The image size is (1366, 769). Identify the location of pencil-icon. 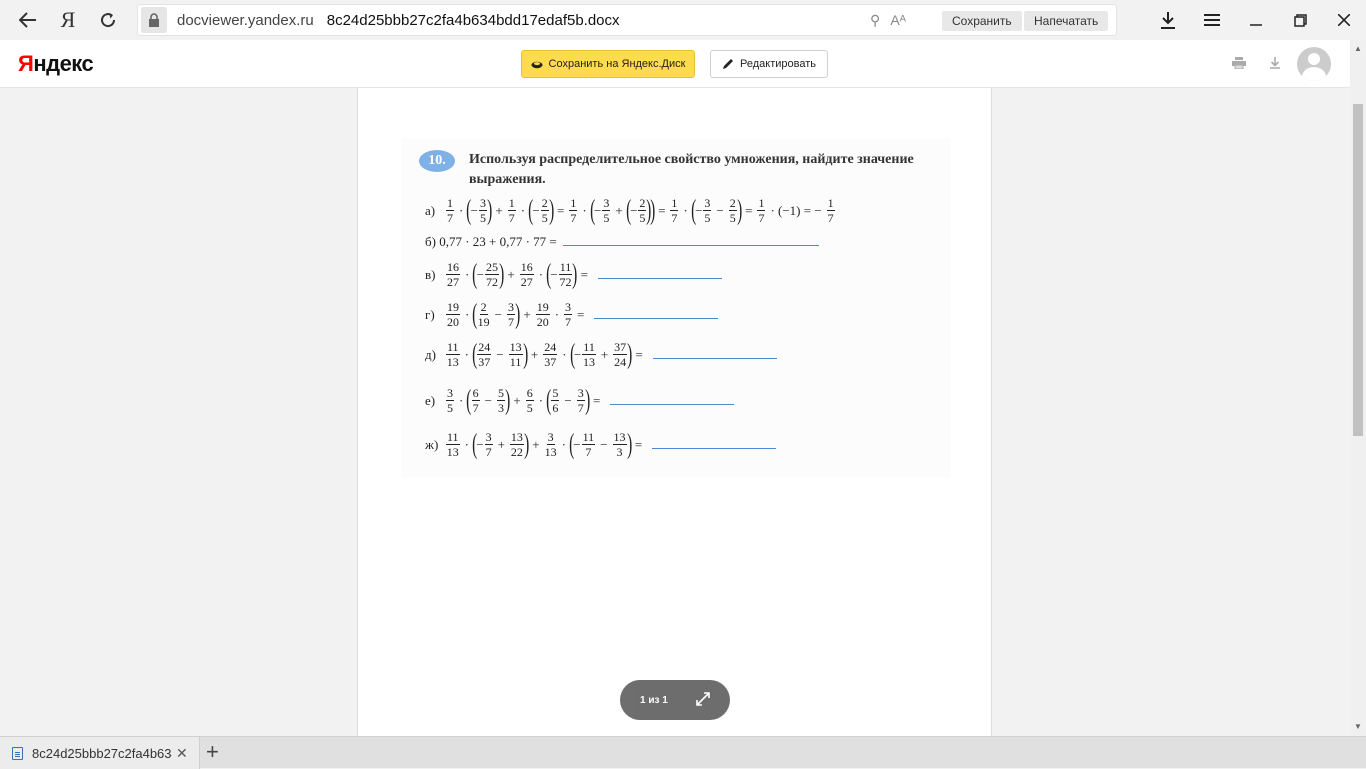
(728, 64).